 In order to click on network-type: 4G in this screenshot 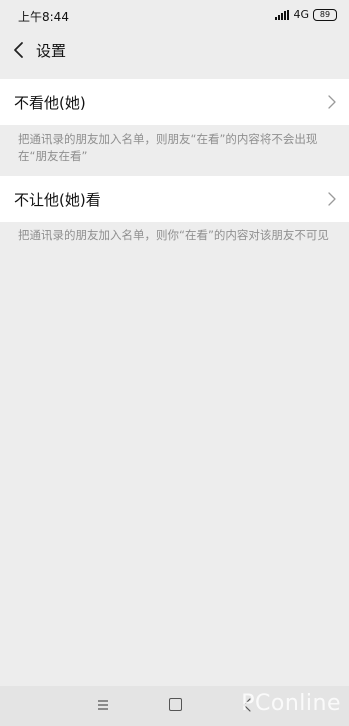, I will do `click(301, 14)`.